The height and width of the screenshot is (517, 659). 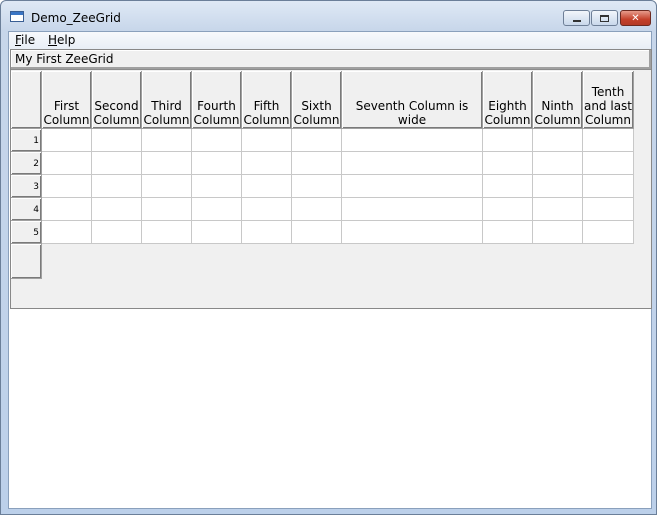 I want to click on grid-corner-header, so click(x=26, y=100).